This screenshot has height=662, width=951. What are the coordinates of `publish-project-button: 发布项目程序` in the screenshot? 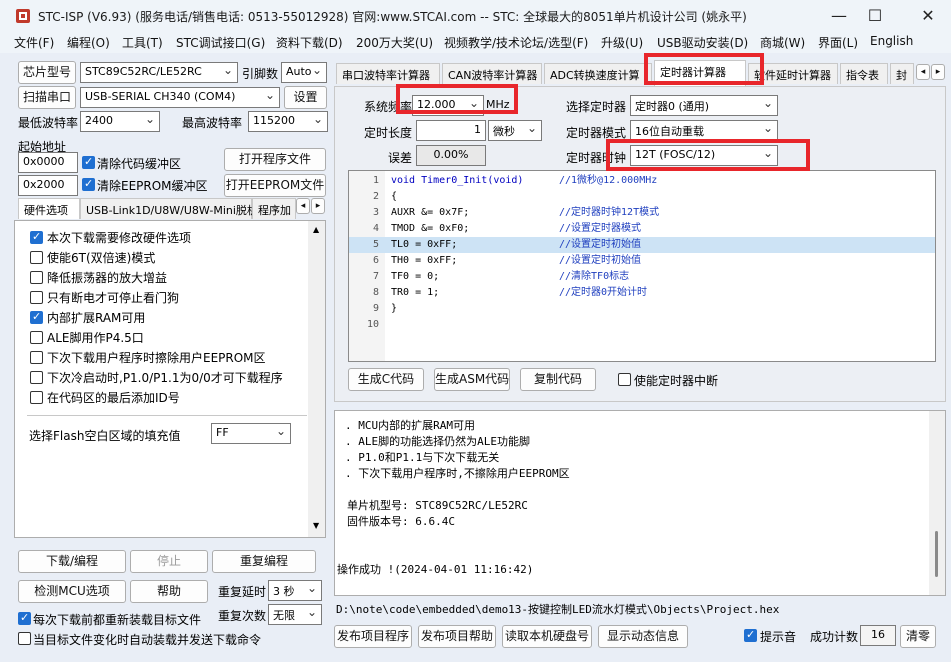 It's located at (373, 636).